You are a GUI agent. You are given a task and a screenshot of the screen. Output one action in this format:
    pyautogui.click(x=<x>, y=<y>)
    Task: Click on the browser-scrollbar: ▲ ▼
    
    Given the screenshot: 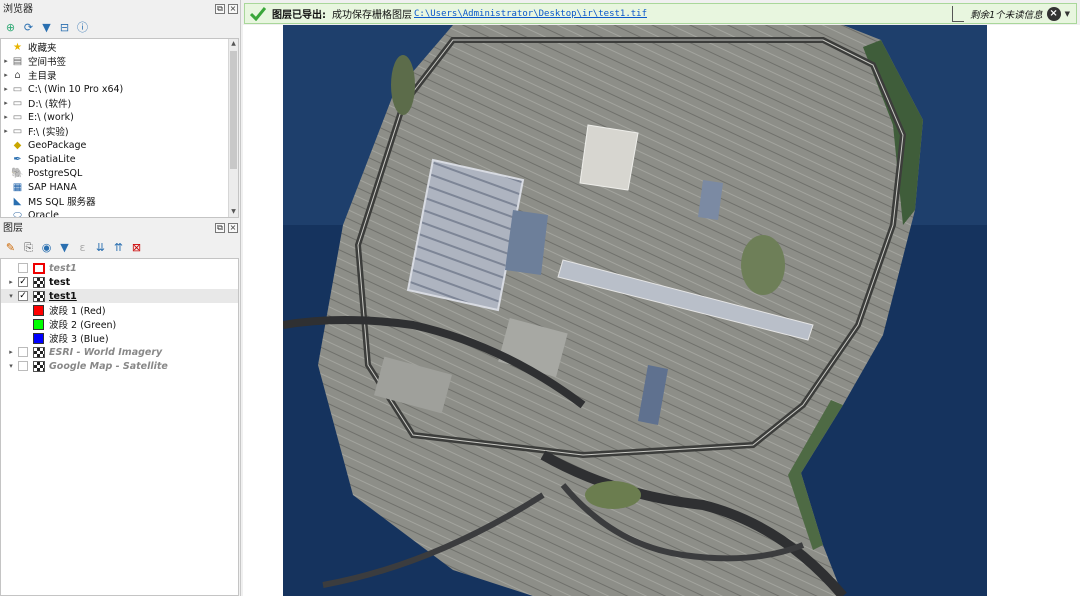 What is the action you would take?
    pyautogui.click(x=233, y=128)
    